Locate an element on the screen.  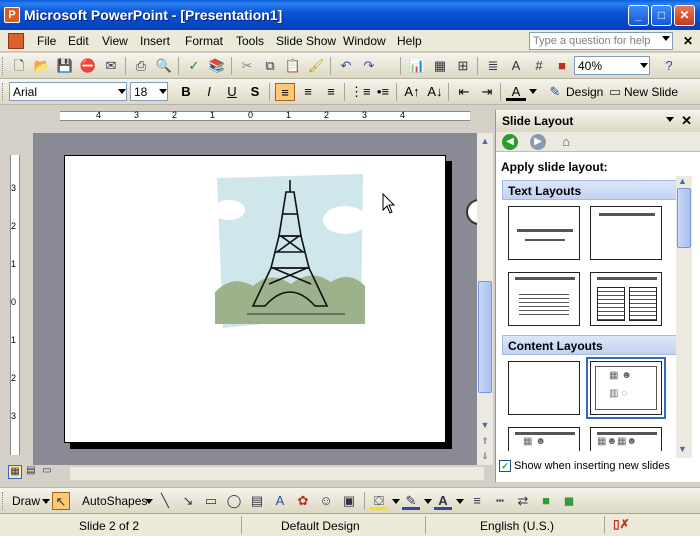
print-icon: ⎙ is located at coordinates (141, 66).